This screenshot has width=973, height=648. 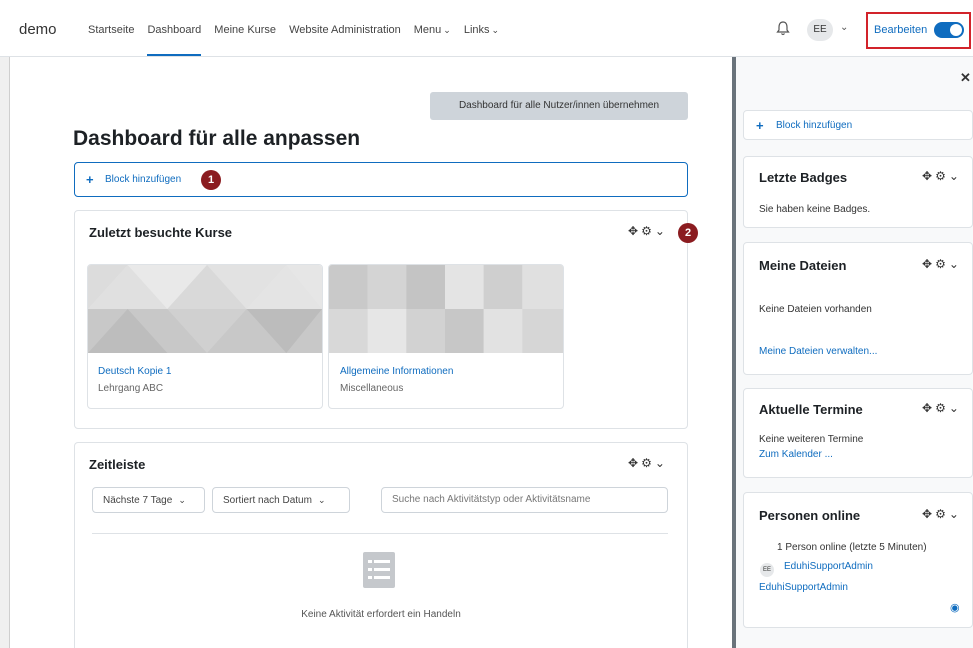 What do you see at coordinates (803, 265) in the screenshot?
I see `files-title: Meine Dateien` at bounding box center [803, 265].